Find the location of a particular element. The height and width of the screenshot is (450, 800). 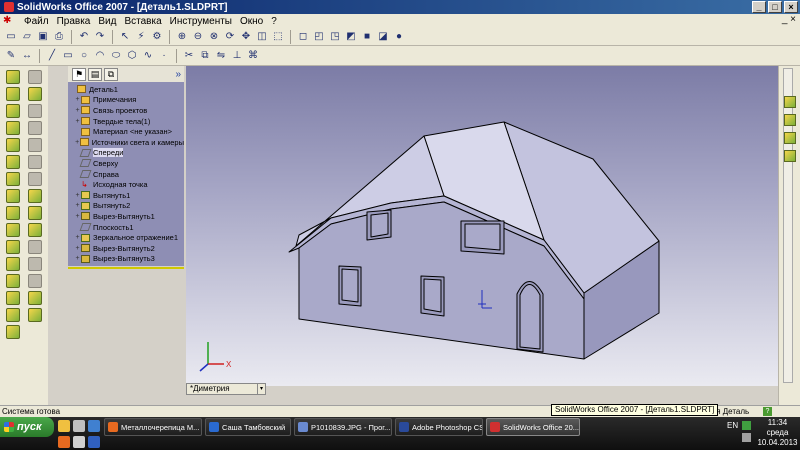

tree-item: Справа is located at coordinates (126, 174).